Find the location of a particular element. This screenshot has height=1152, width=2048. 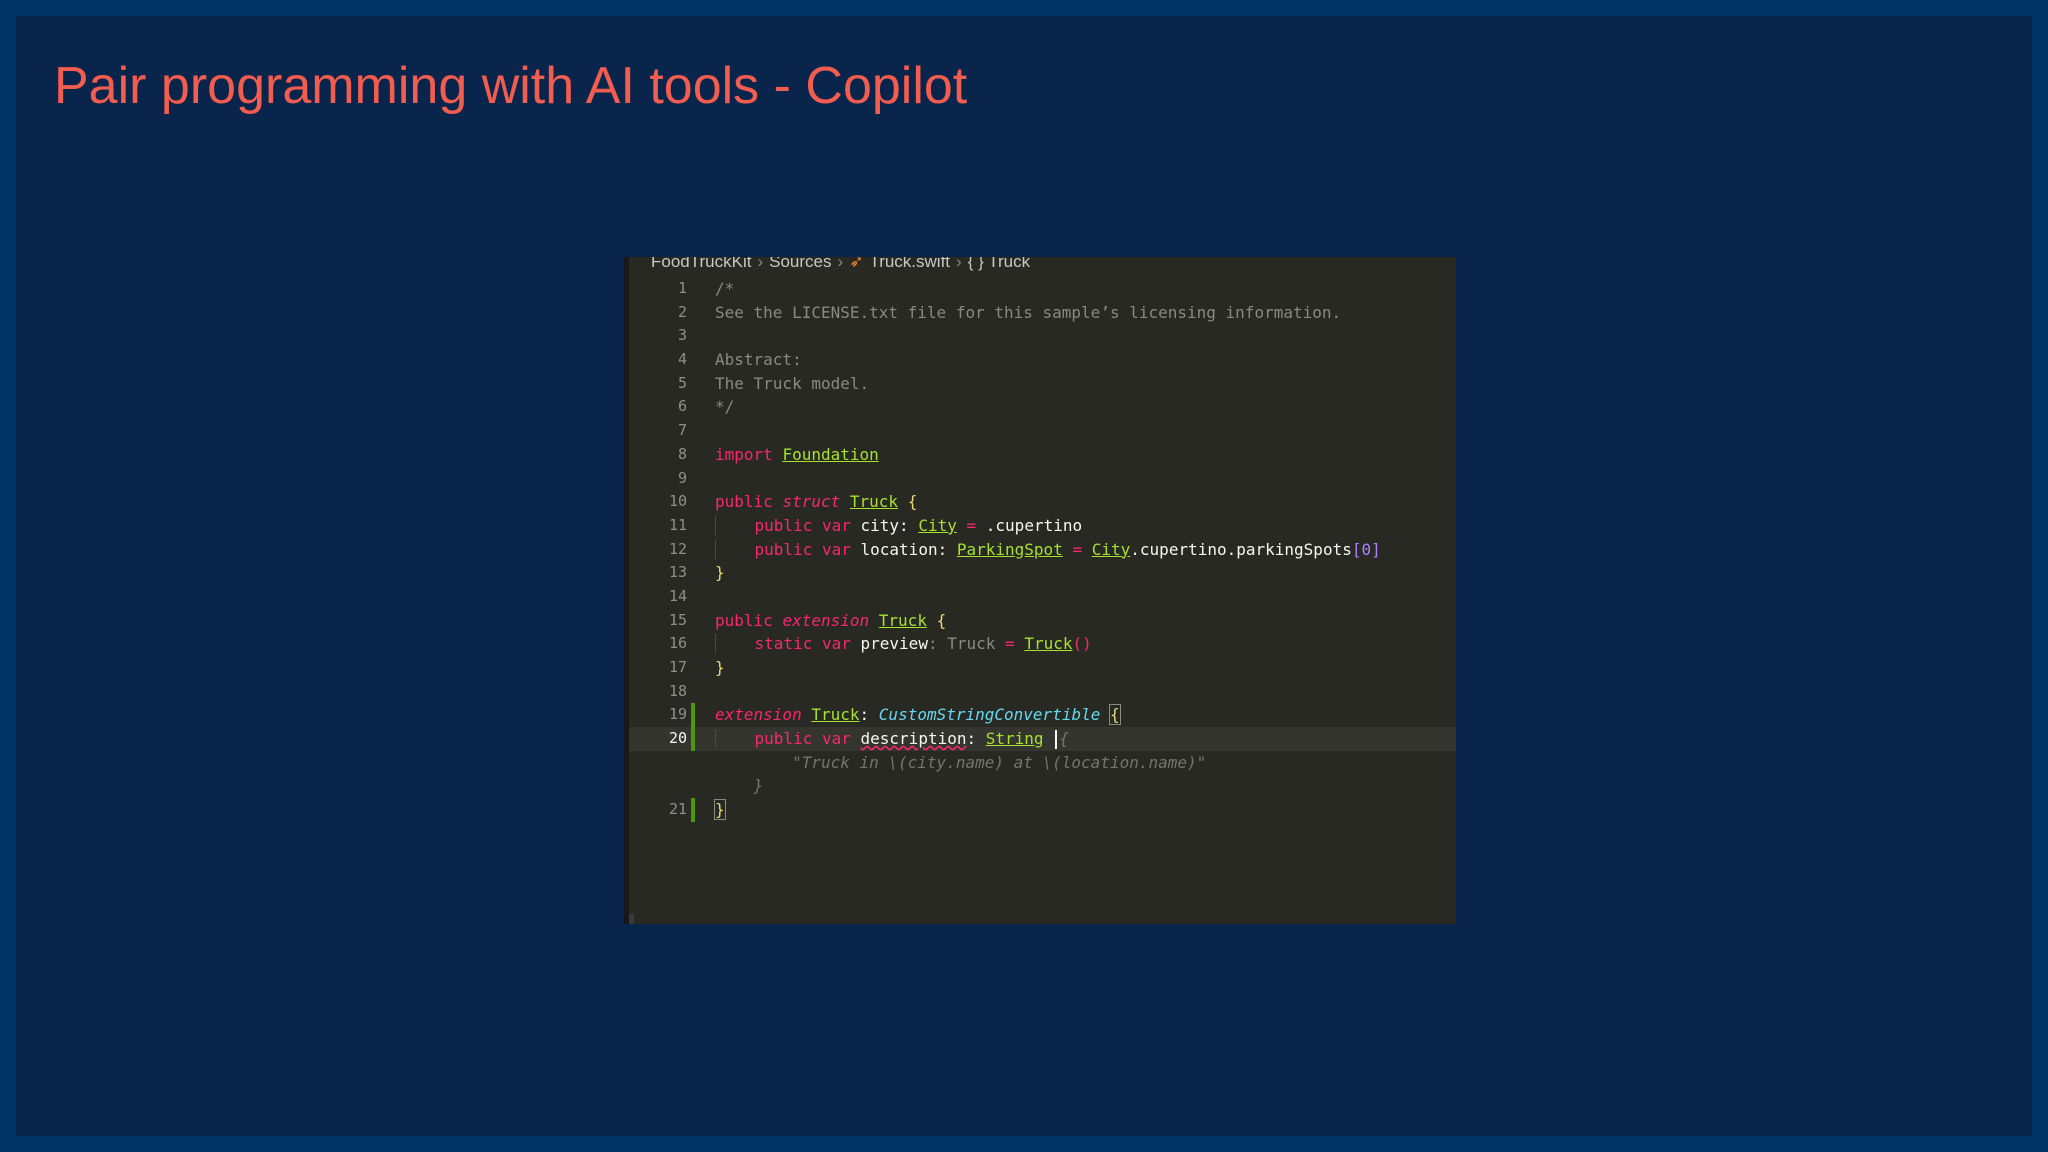

line-number: 1 is located at coordinates (682, 288).